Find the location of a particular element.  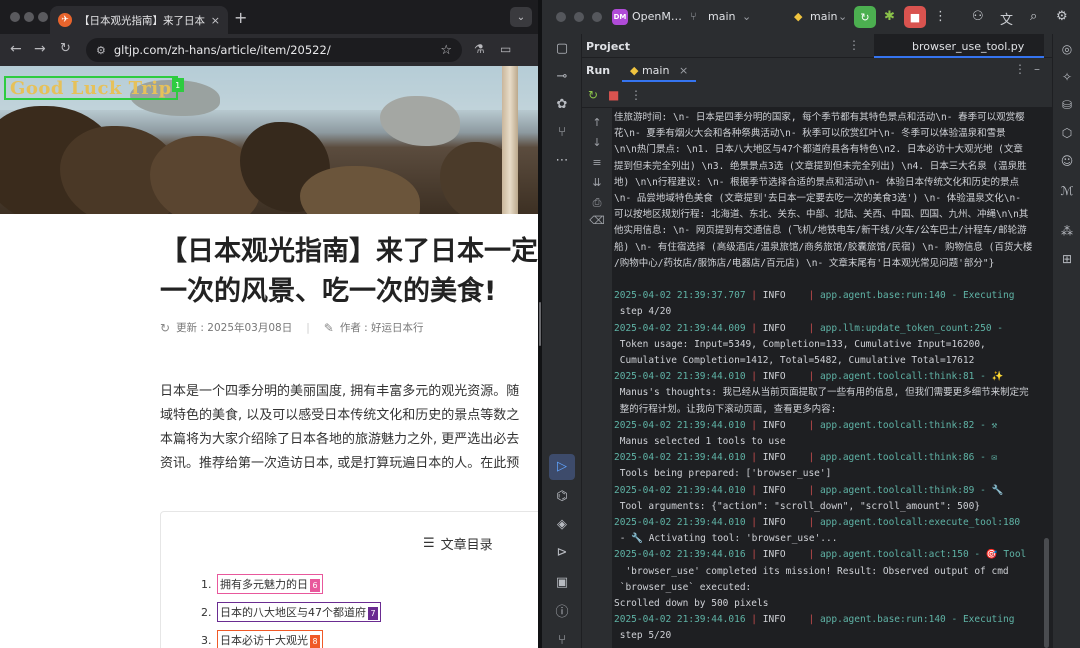

branch-name: main is located at coordinates (721, 16).